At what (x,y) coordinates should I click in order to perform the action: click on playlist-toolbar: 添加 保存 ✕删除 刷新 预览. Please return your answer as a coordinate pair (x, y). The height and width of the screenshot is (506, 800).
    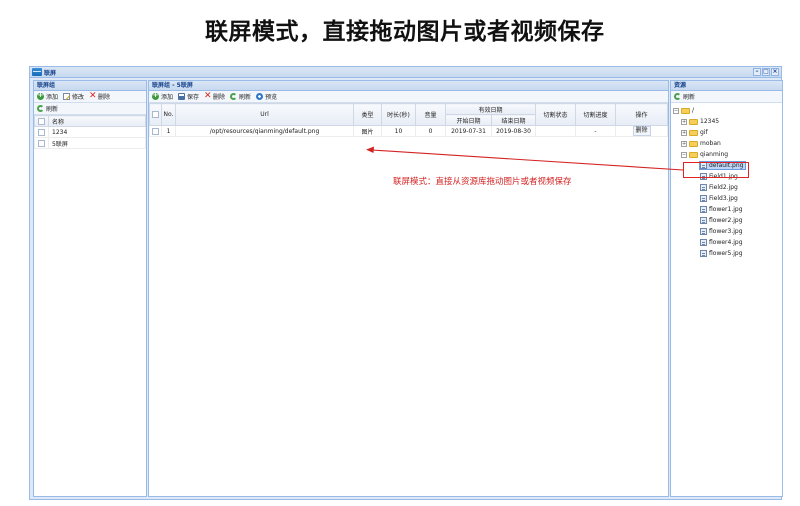
    Looking at the image, I should click on (408, 97).